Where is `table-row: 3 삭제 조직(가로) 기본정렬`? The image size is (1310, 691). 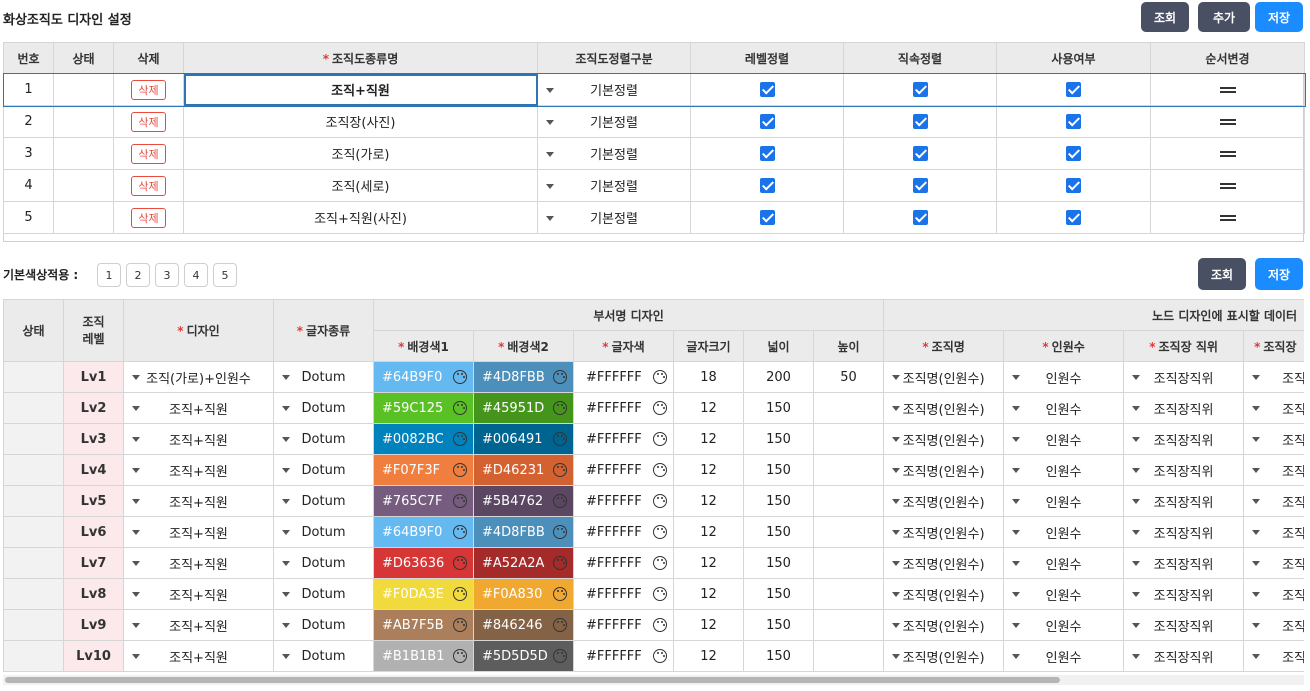 table-row: 3 삭제 조직(가로) 기본정렬 is located at coordinates (654, 153).